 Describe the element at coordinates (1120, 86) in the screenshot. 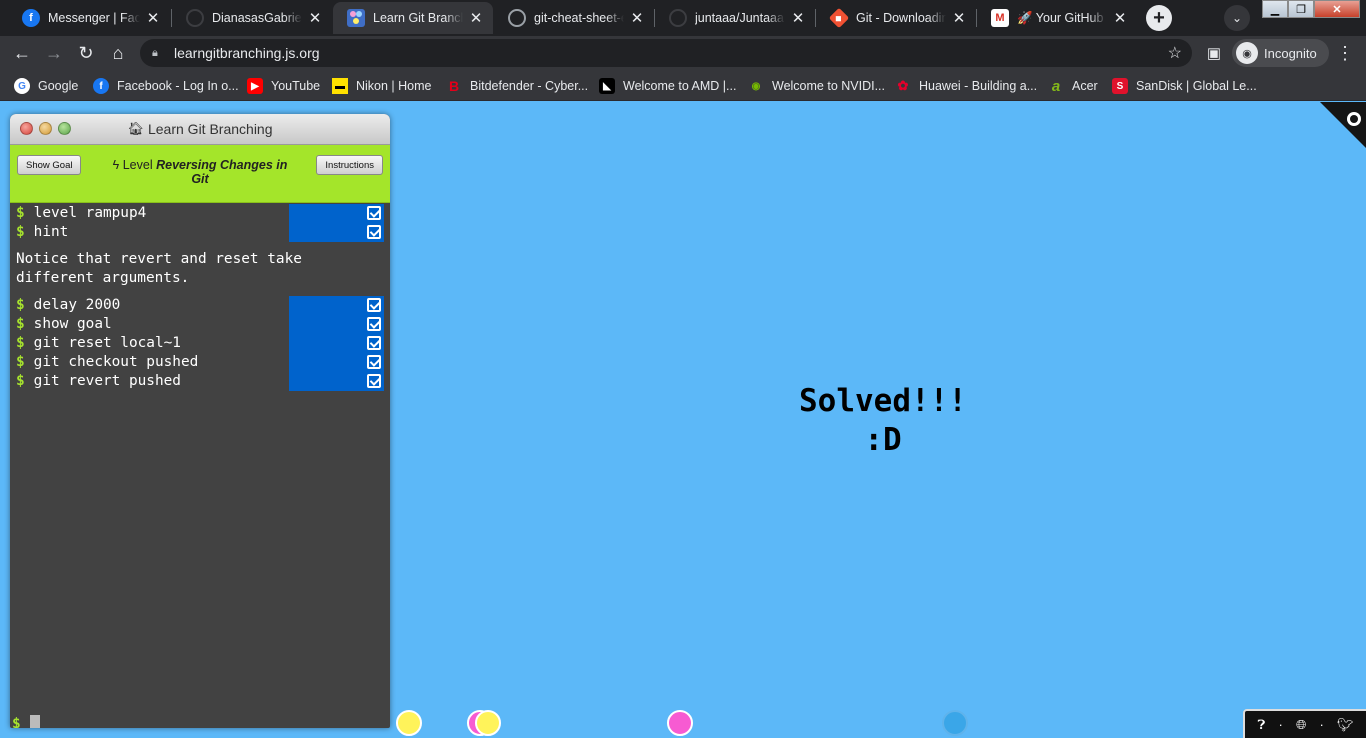

I see `sandisk-icon: S` at that location.